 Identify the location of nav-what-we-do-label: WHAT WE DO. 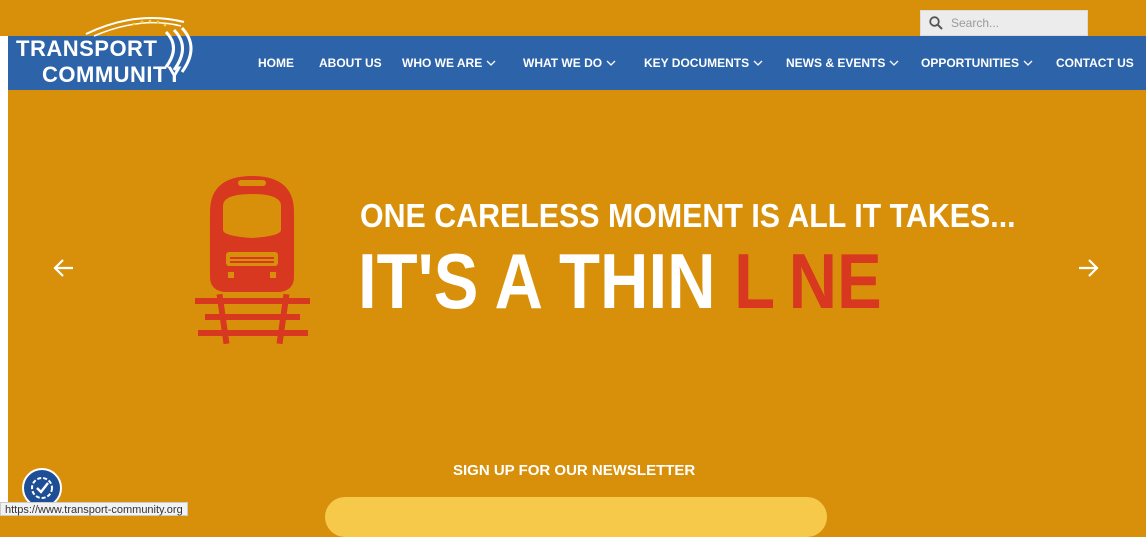
(563, 63).